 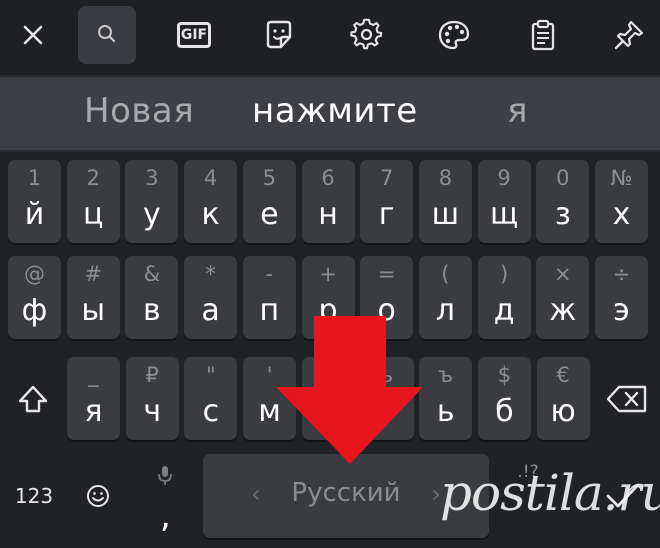 I want to click on key-я: _ я, so click(x=93, y=398).